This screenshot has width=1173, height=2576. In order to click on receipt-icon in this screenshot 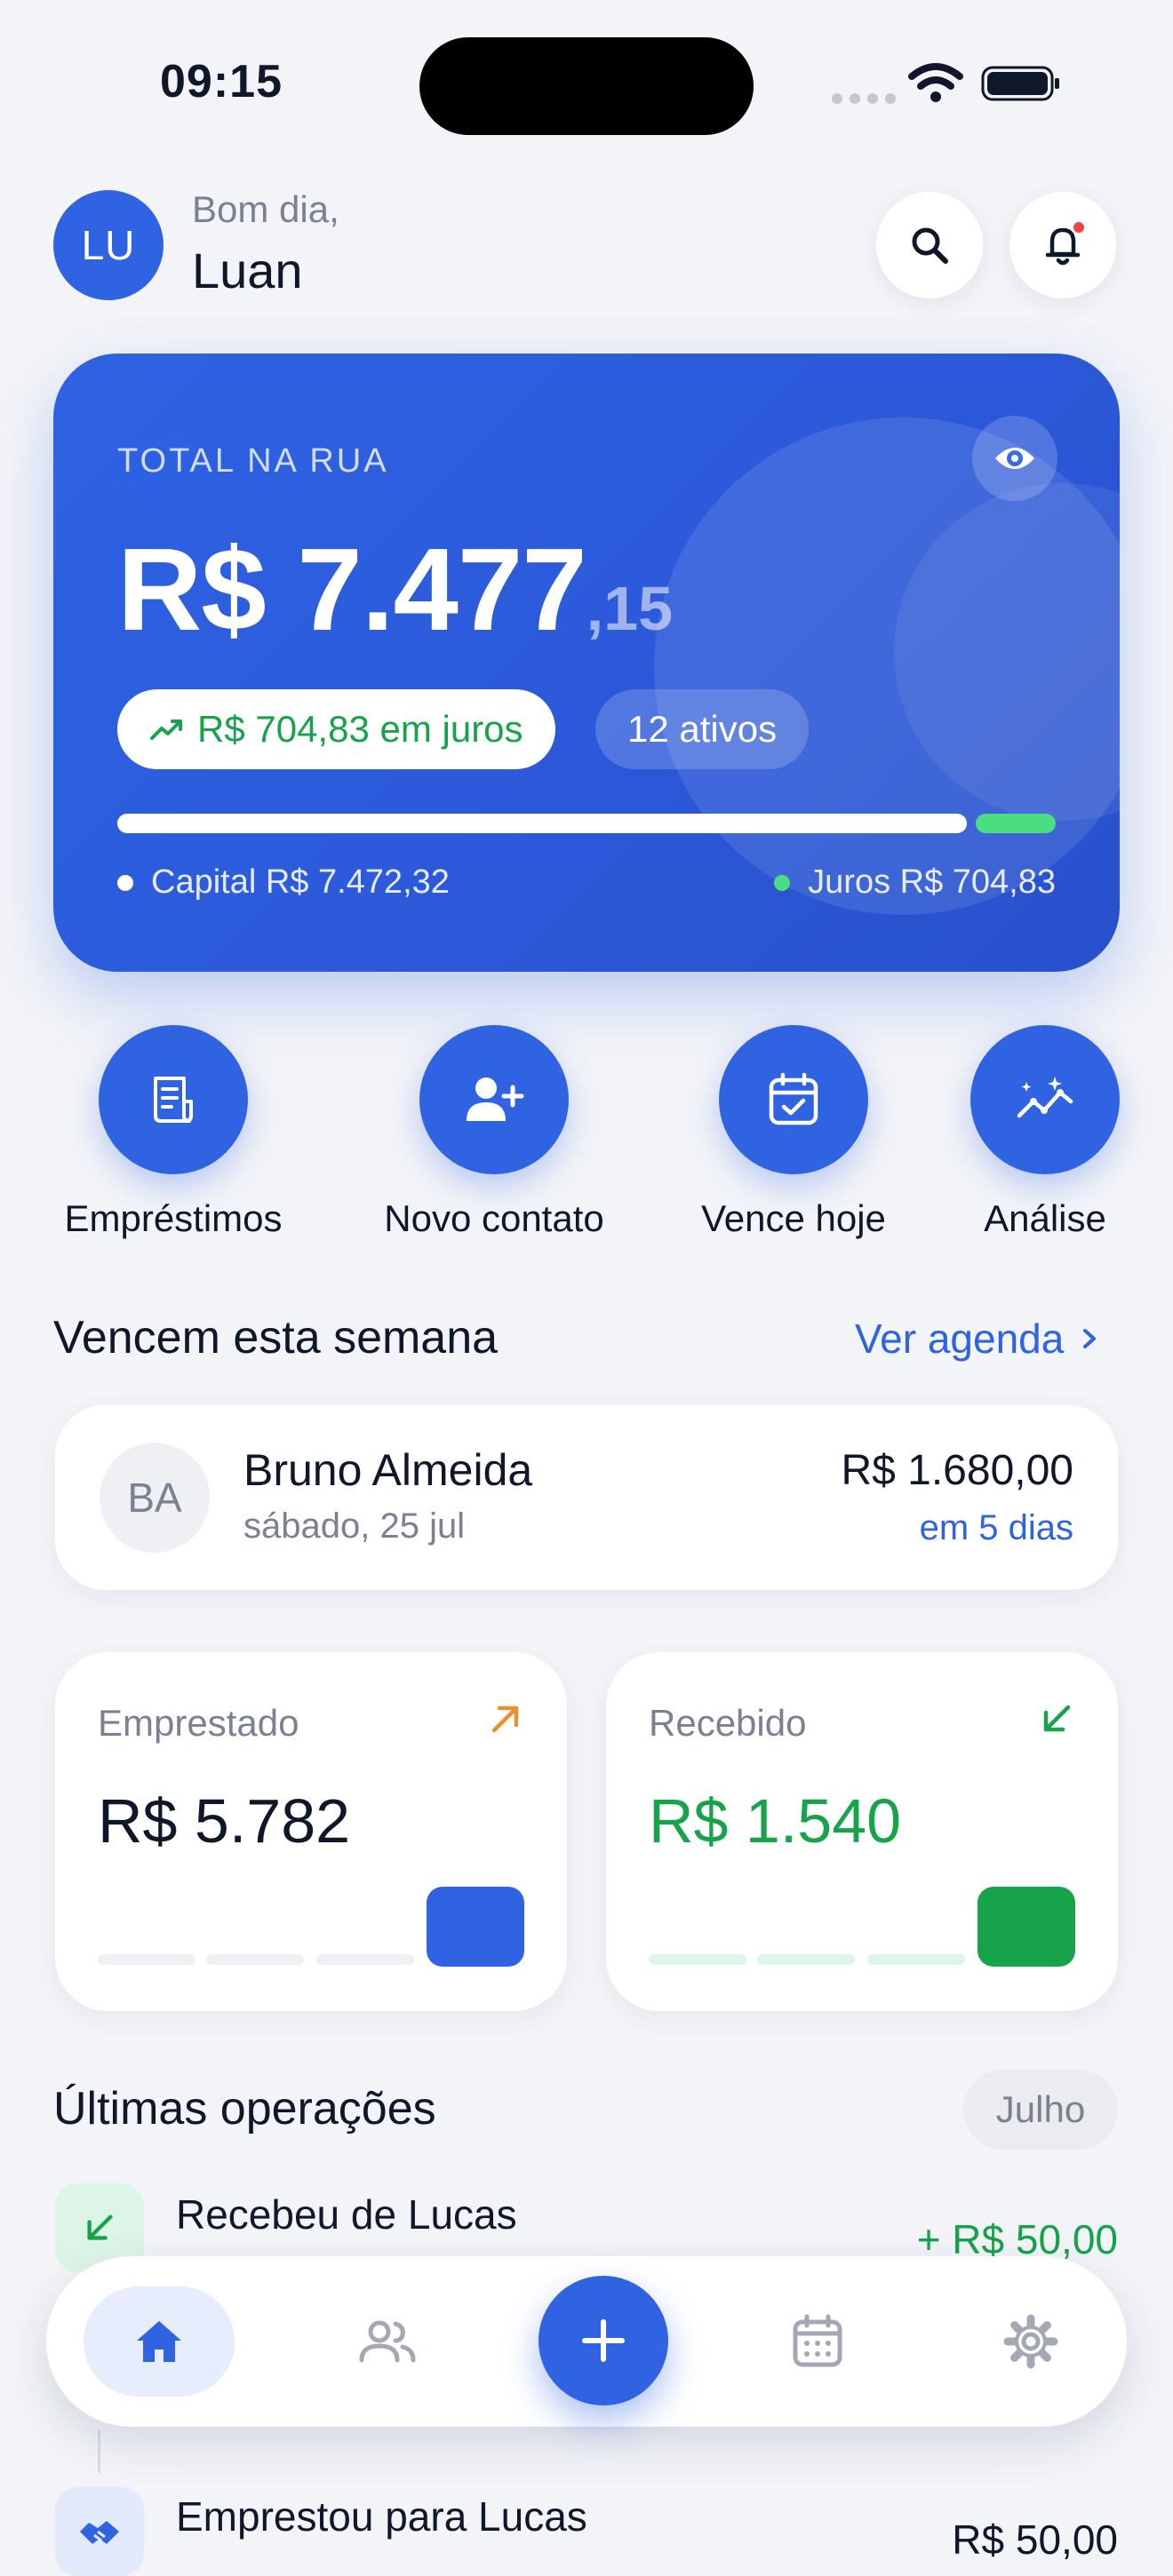, I will do `click(174, 1100)`.